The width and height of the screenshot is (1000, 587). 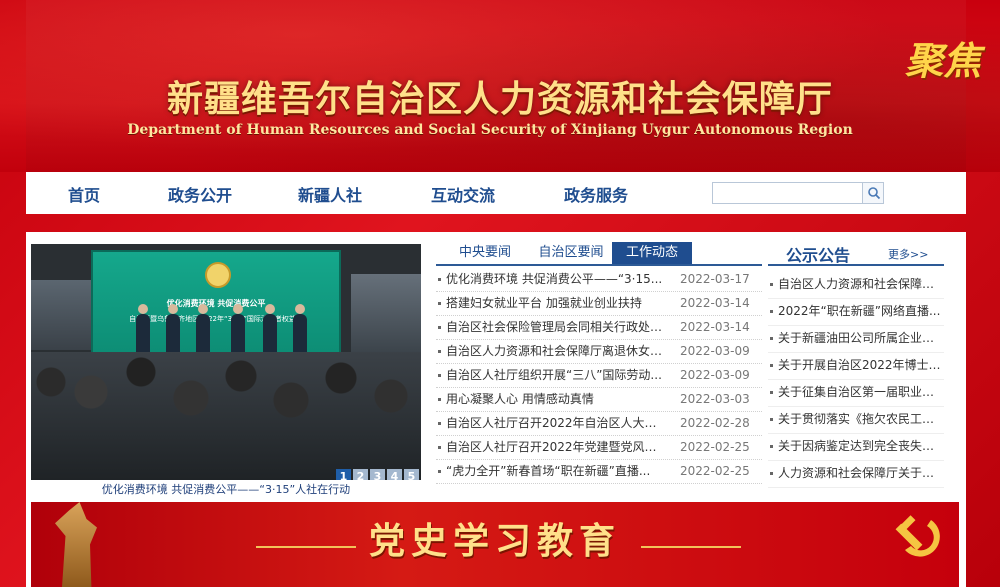 What do you see at coordinates (715, 399) in the screenshot?
I see `news-date: 2022-03-03` at bounding box center [715, 399].